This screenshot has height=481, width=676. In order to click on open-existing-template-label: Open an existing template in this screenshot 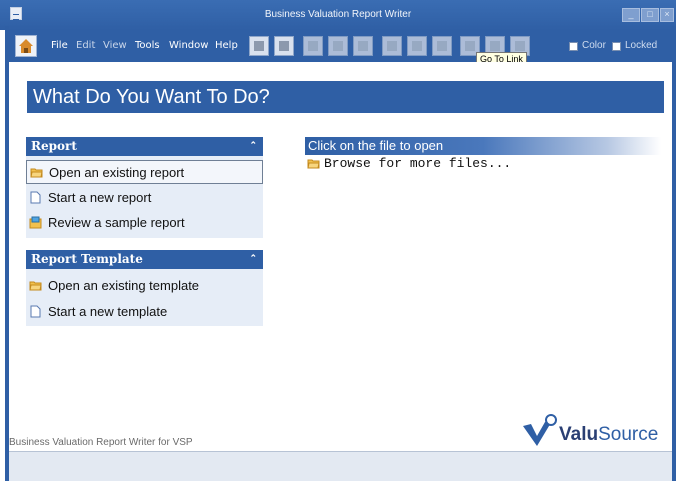, I will do `click(124, 285)`.